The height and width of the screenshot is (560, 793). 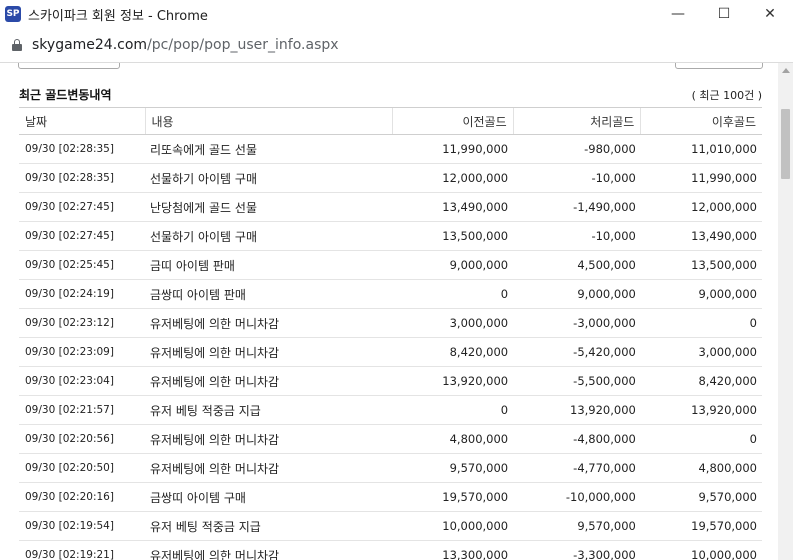 What do you see at coordinates (453, 468) in the screenshot?
I see `cell-previous-gold: 9,570,000` at bounding box center [453, 468].